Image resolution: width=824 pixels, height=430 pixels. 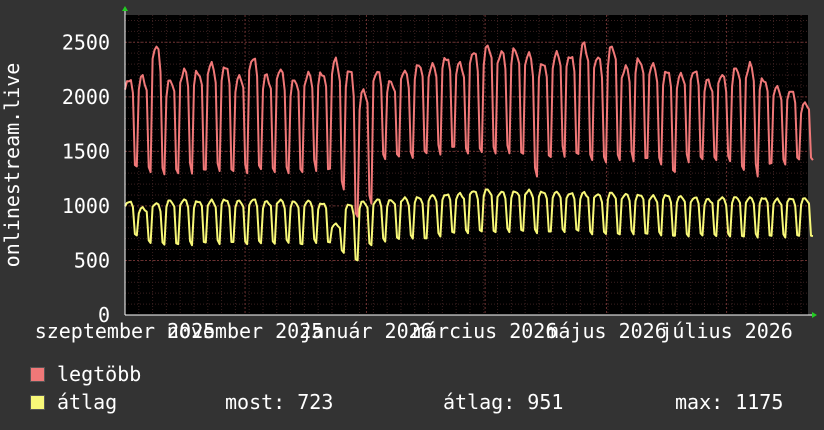 I want to click on y-tick-label: 2500, so click(x=86, y=42).